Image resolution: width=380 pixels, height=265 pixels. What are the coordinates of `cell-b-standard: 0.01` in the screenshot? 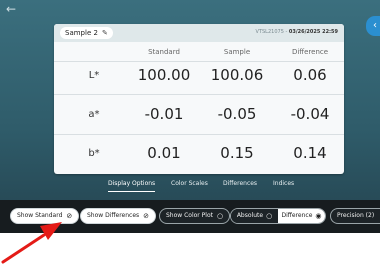 It's located at (164, 153).